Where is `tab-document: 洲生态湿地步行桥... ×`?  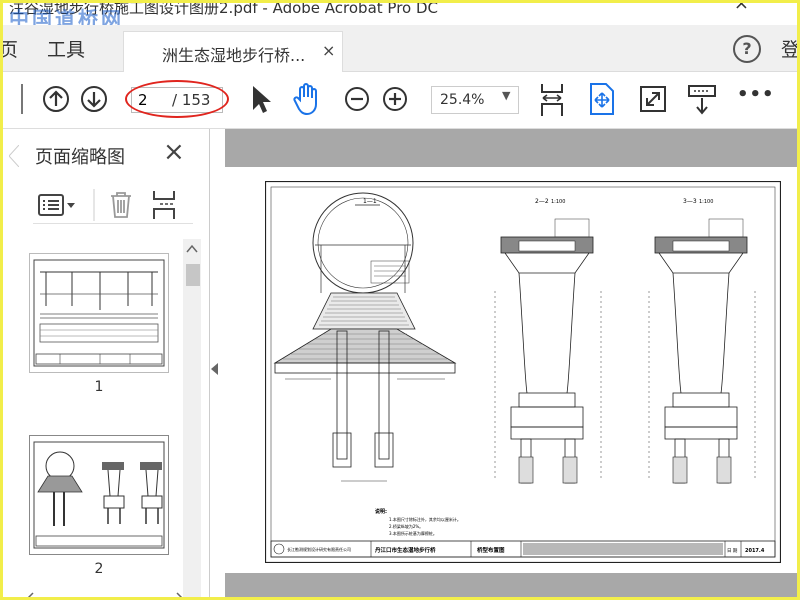
tab-document: 洲生态湿地步行桥... × is located at coordinates (233, 51).